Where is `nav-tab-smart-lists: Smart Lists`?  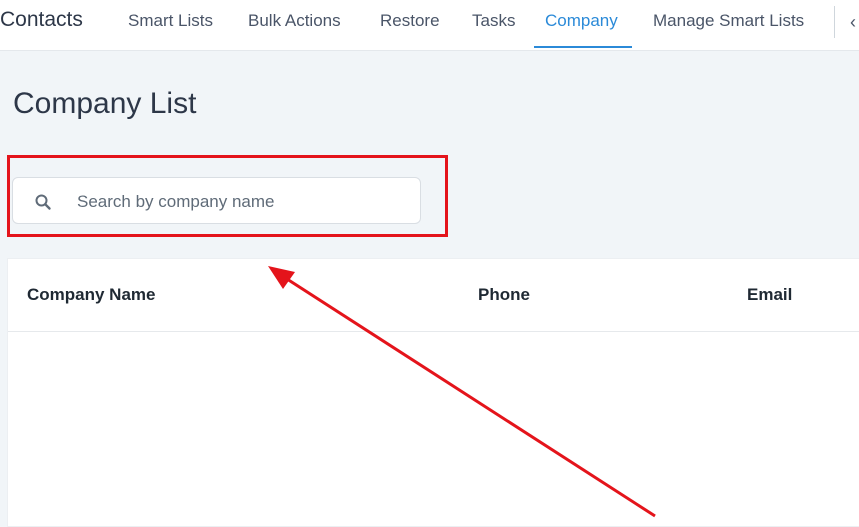 nav-tab-smart-lists: Smart Lists is located at coordinates (170, 24).